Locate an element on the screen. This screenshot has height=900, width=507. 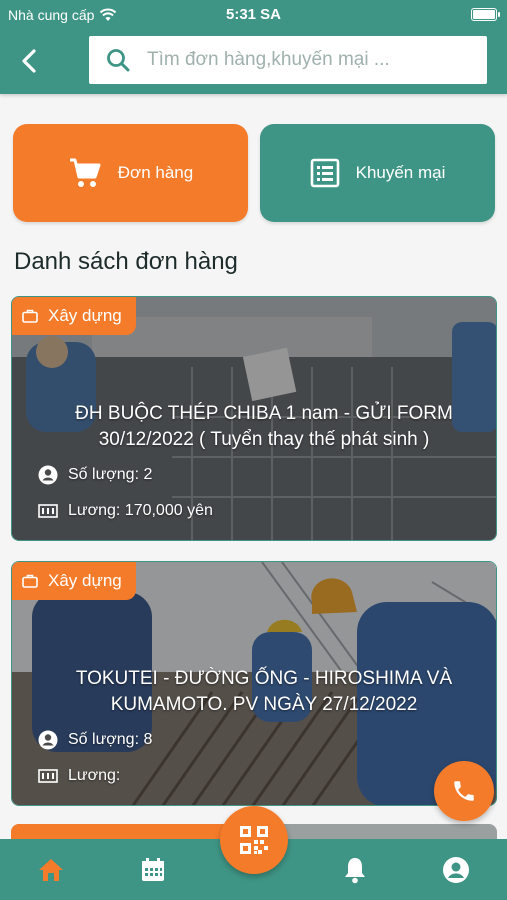
nav-calendar is located at coordinates (153, 870).